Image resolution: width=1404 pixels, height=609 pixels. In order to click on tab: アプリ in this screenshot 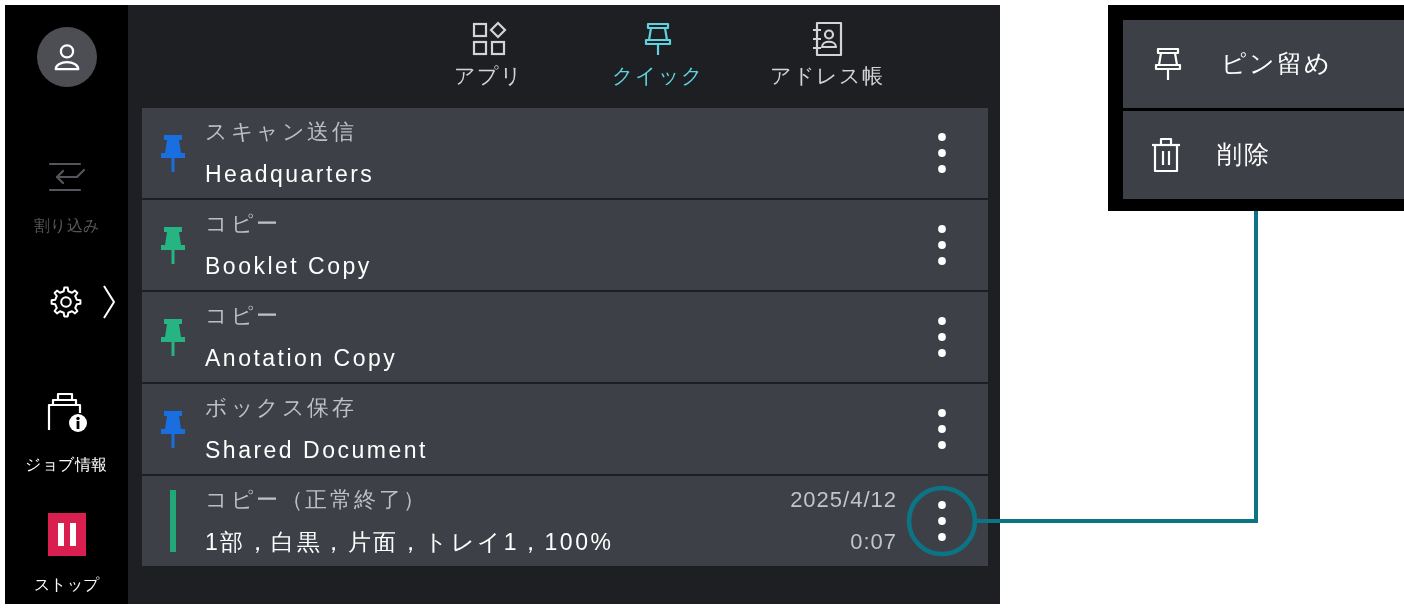, I will do `click(488, 50)`.